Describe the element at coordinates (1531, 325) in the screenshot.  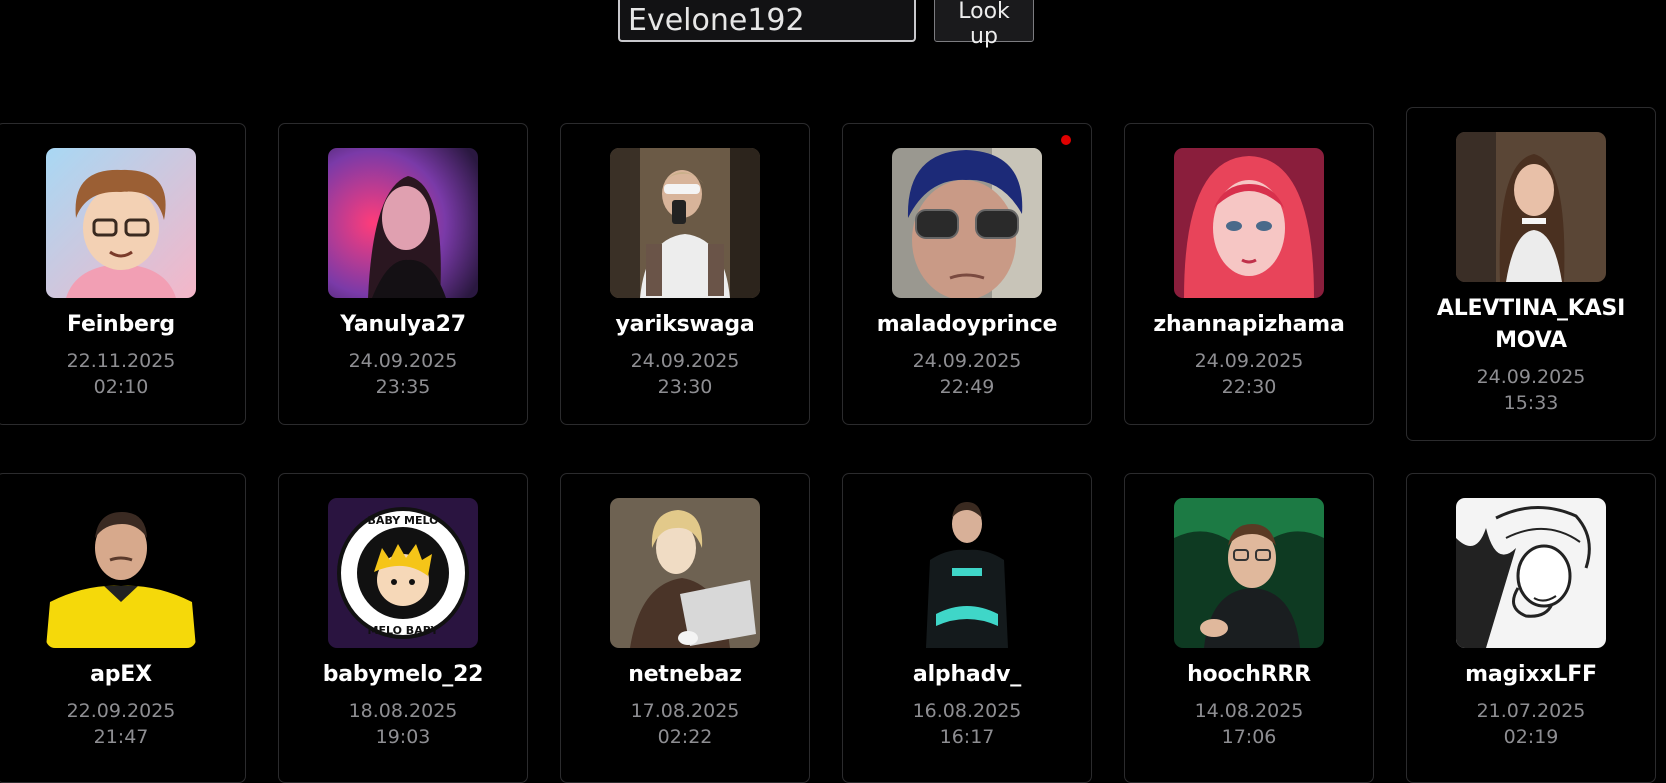
I see `username: ALEVTINA_KASI MOVA` at that location.